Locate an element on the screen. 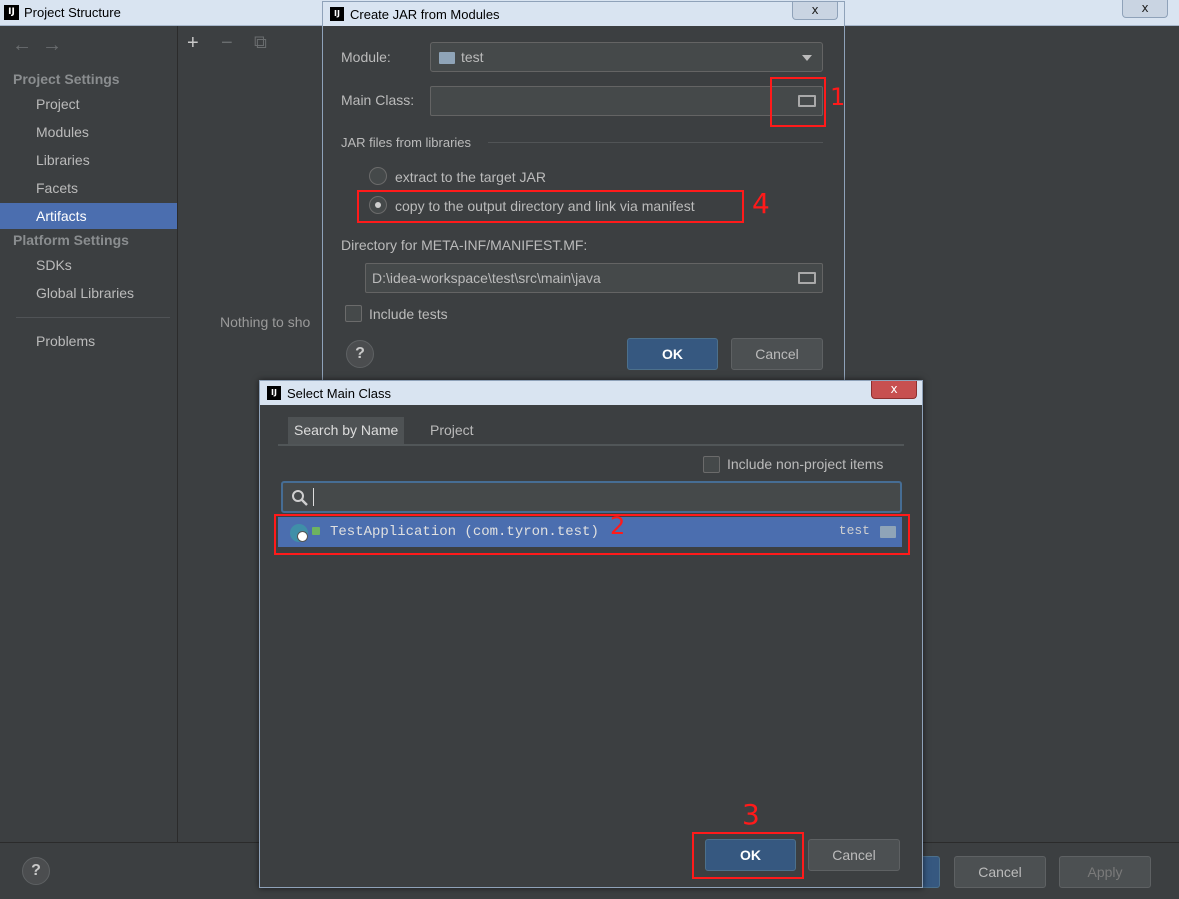  forward-arrow-icon: → is located at coordinates (57, 45).